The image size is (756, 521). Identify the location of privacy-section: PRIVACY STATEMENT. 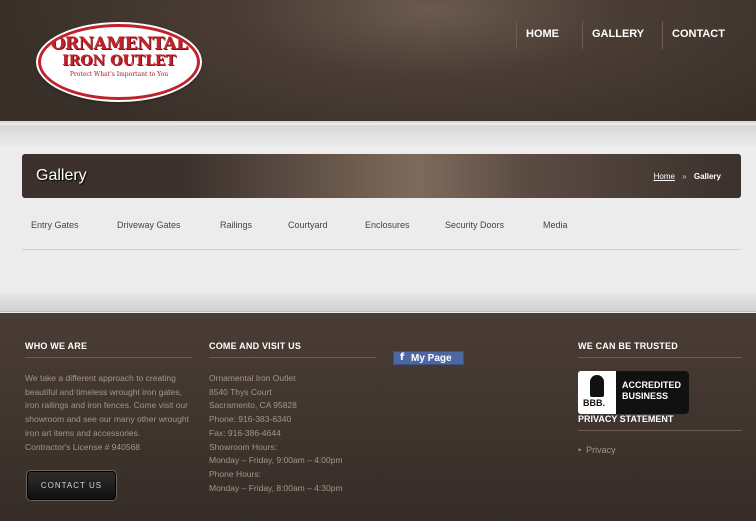
(660, 422).